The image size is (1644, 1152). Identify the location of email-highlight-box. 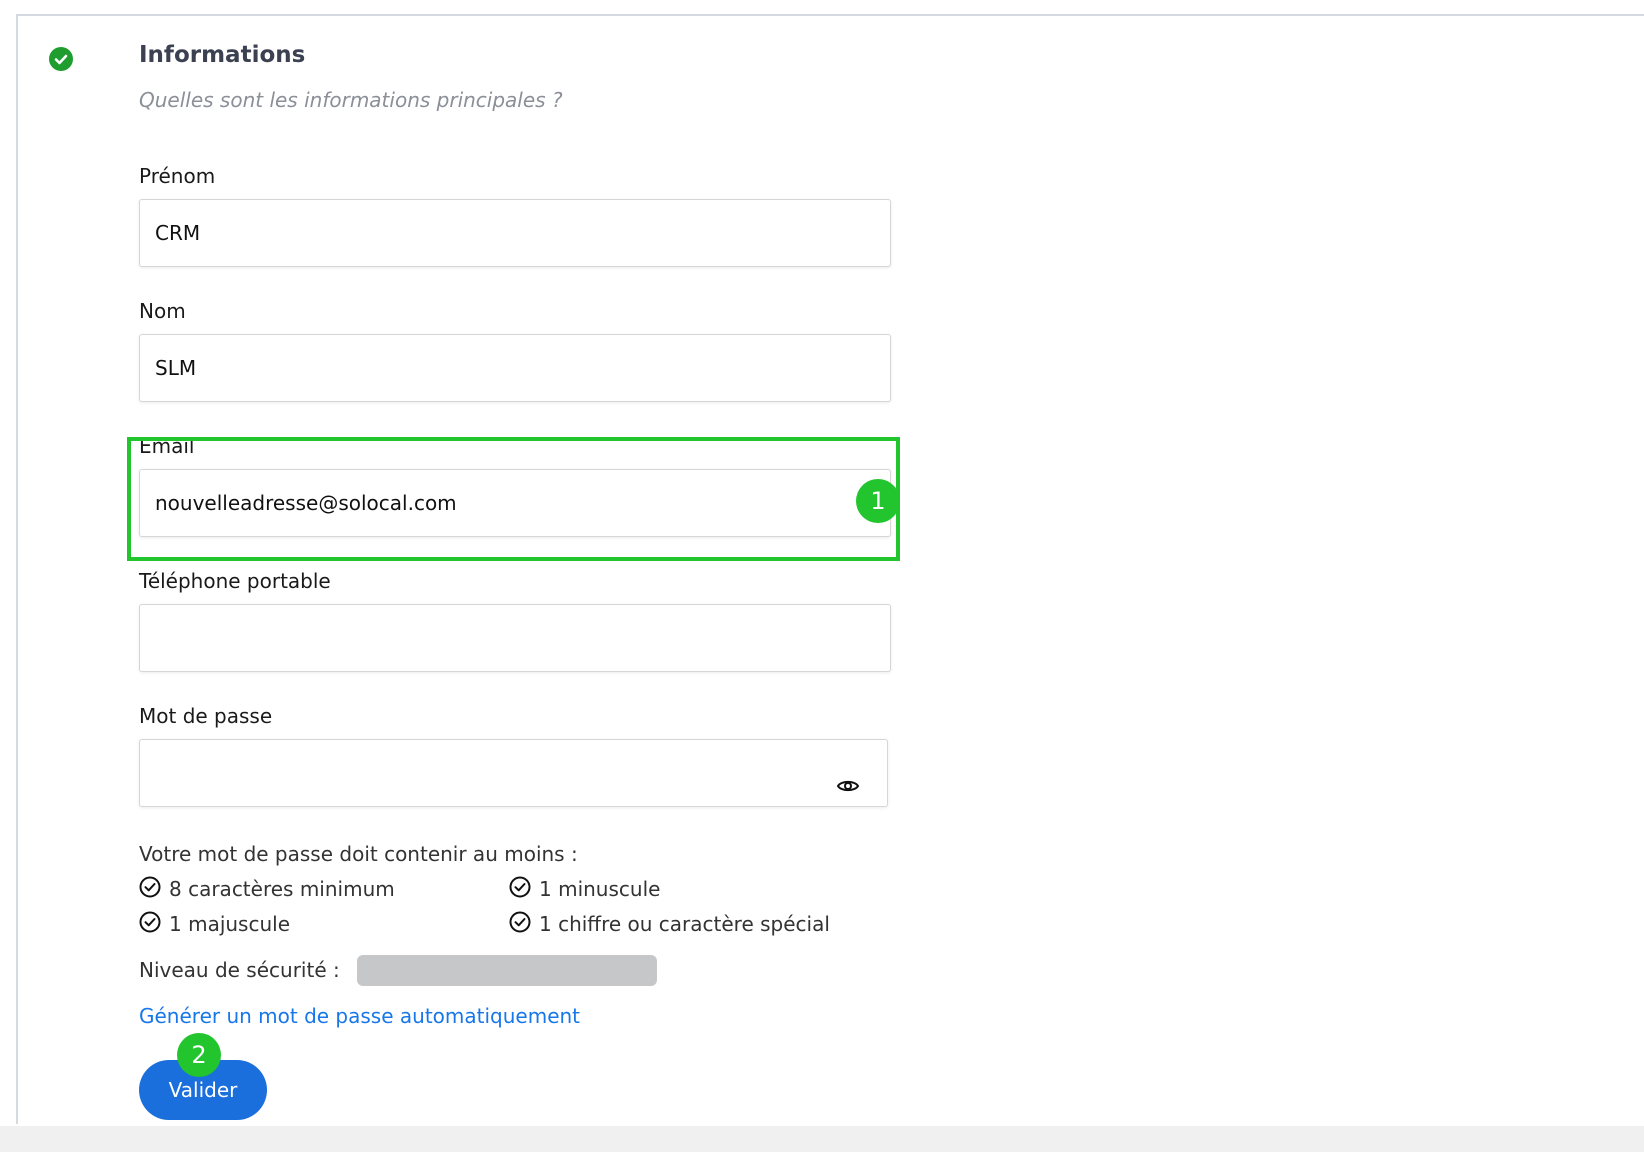
(513, 499).